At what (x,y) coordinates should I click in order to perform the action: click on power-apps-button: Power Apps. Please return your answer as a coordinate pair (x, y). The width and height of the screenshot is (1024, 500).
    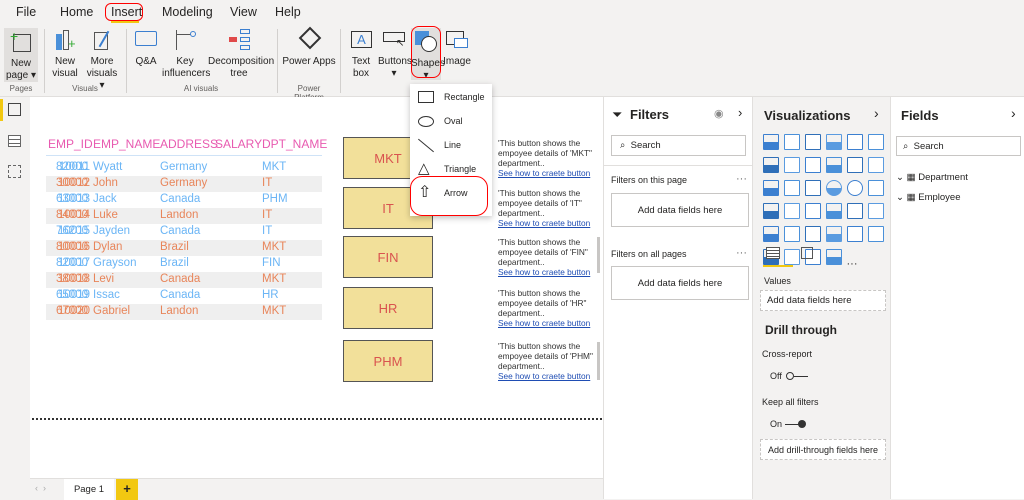
    Looking at the image, I should click on (309, 47).